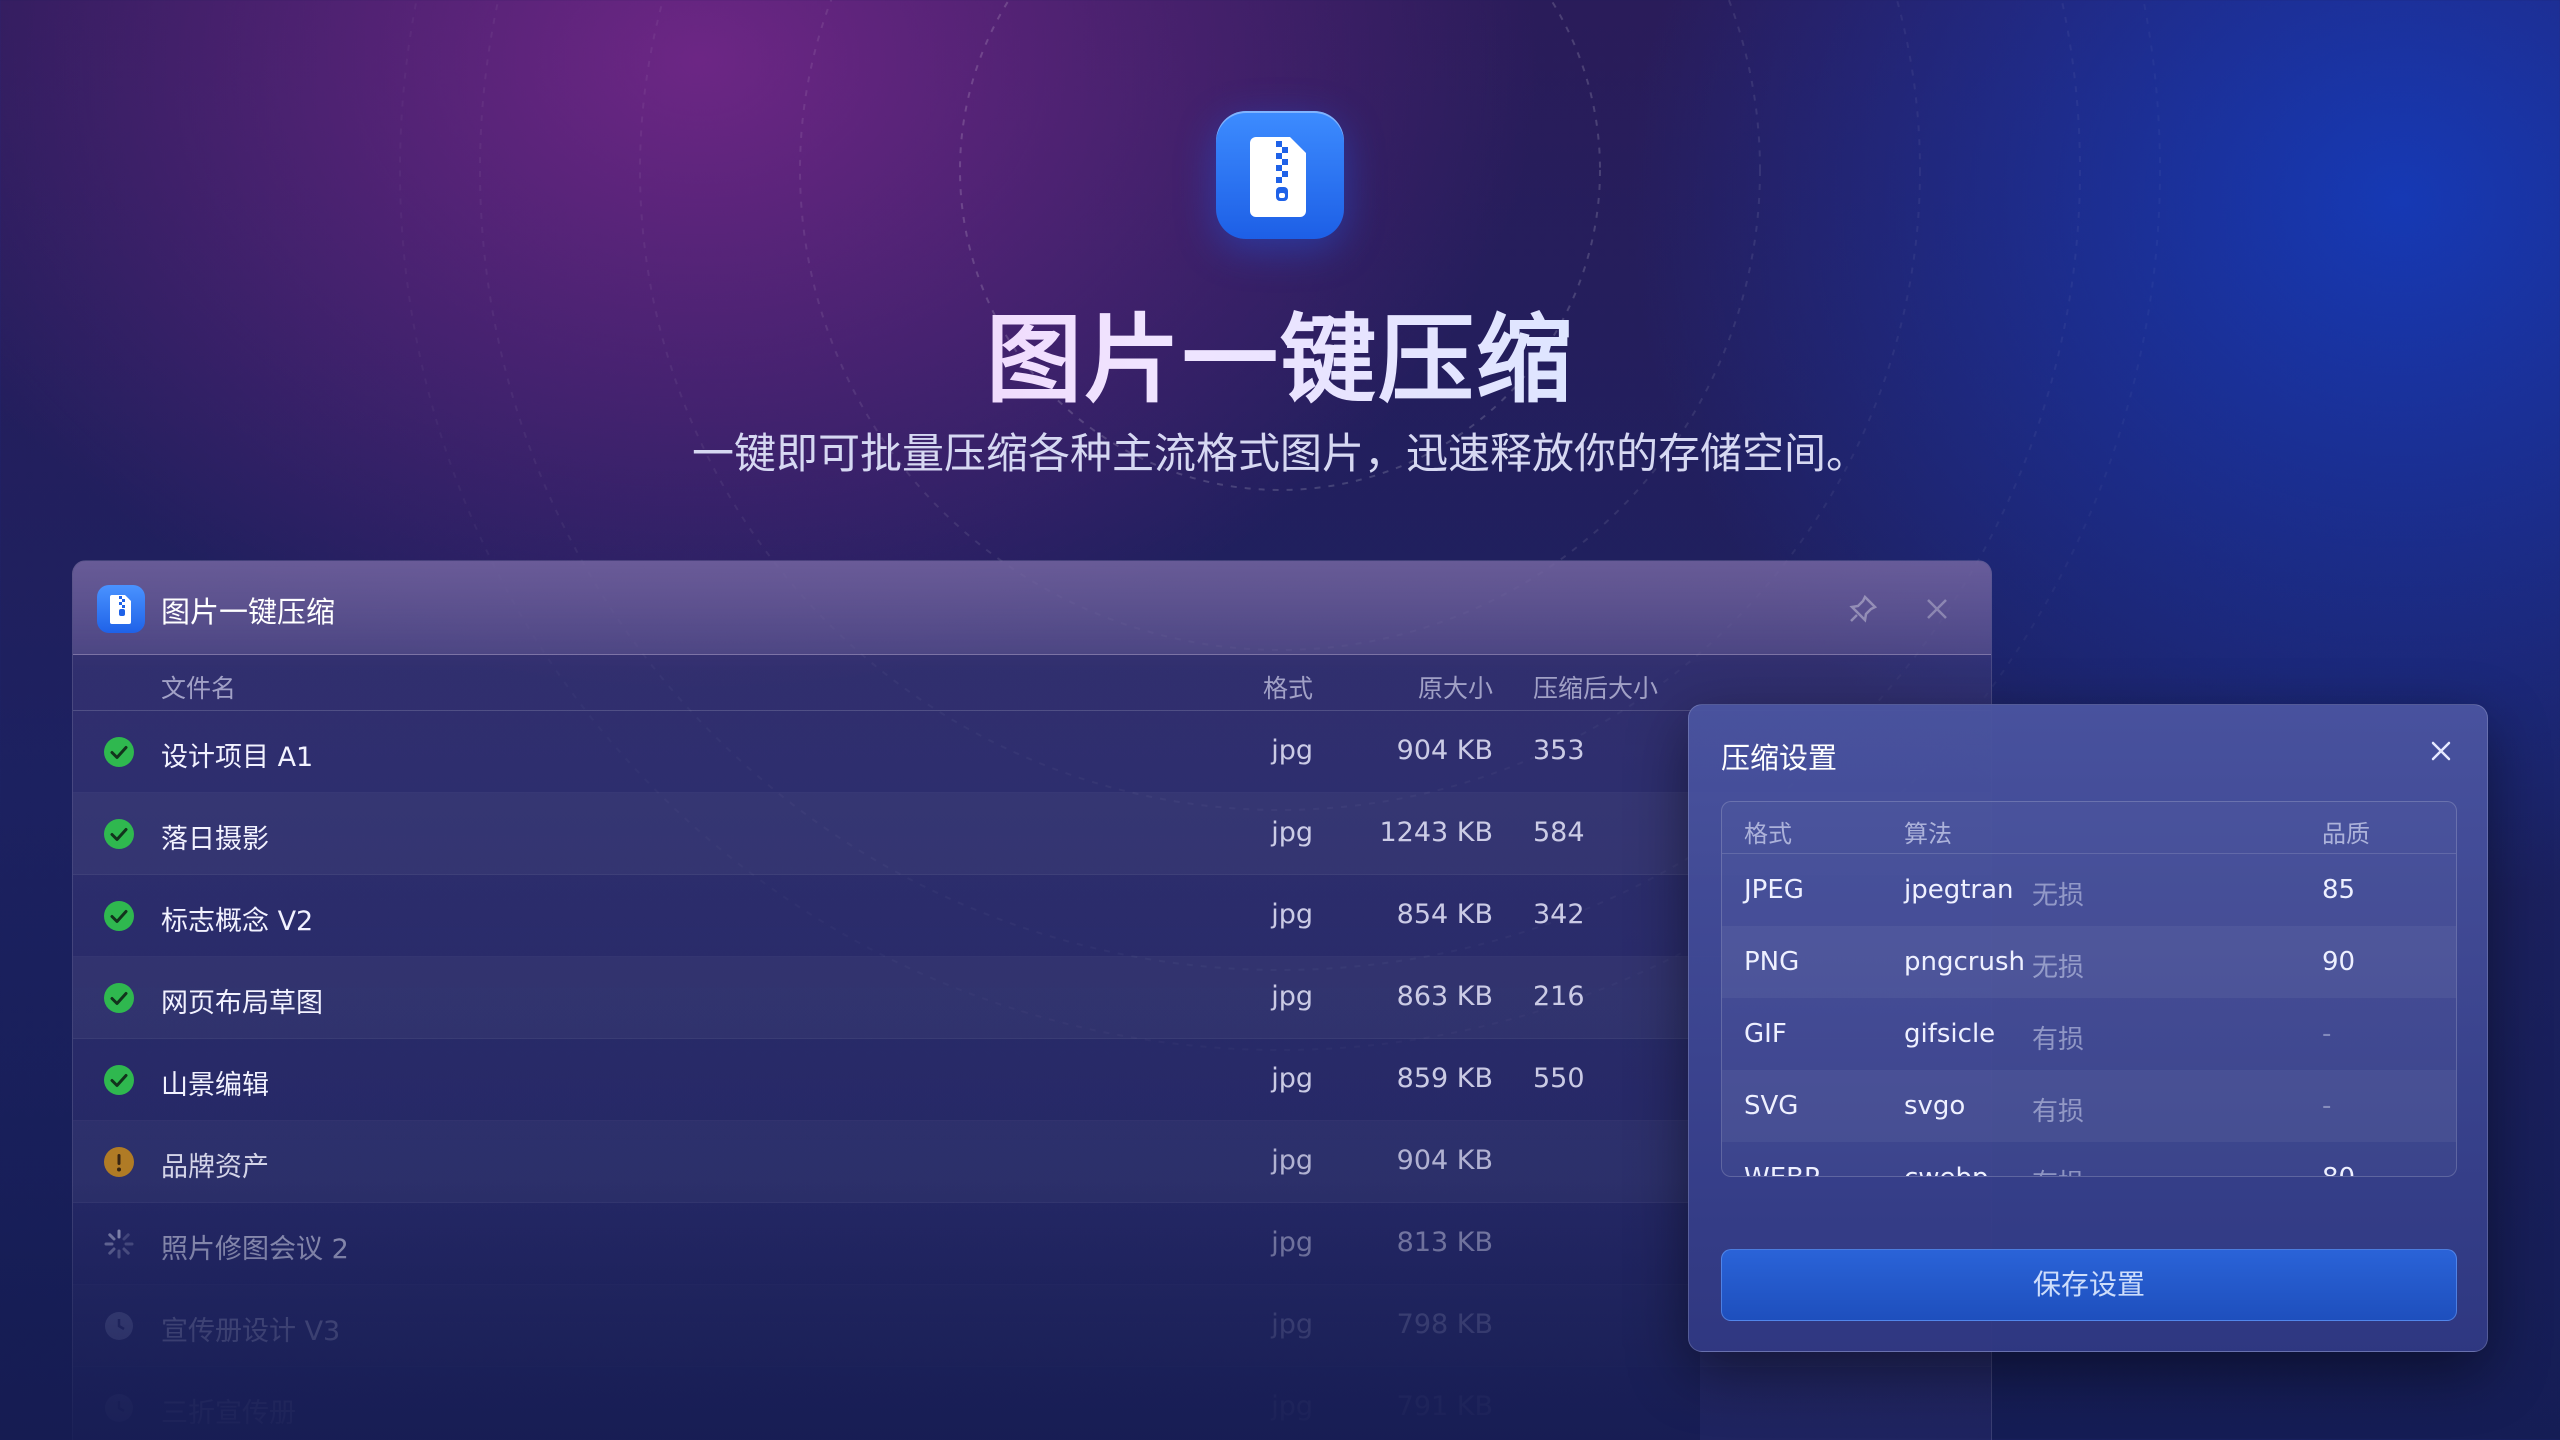 The image size is (2560, 1440). What do you see at coordinates (119, 1162) in the screenshot?
I see `warning-circle-icon` at bounding box center [119, 1162].